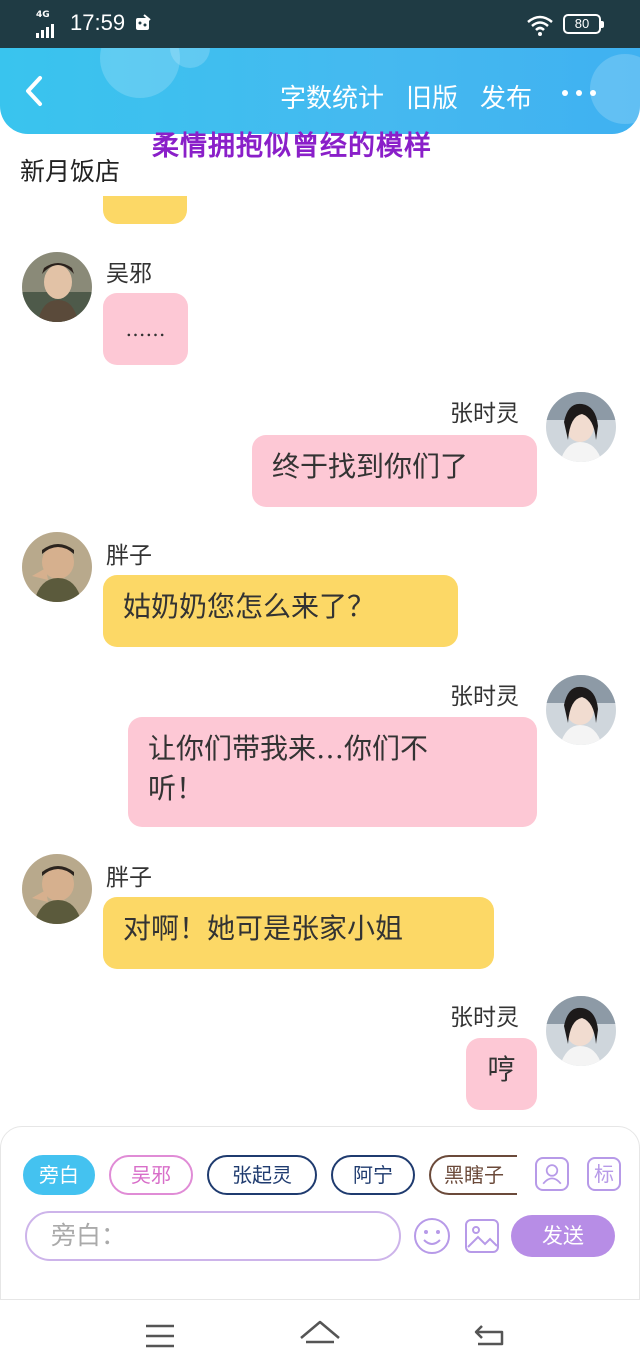 This screenshot has height=1372, width=640. I want to click on old-version-button: 旧版, so click(432, 96).